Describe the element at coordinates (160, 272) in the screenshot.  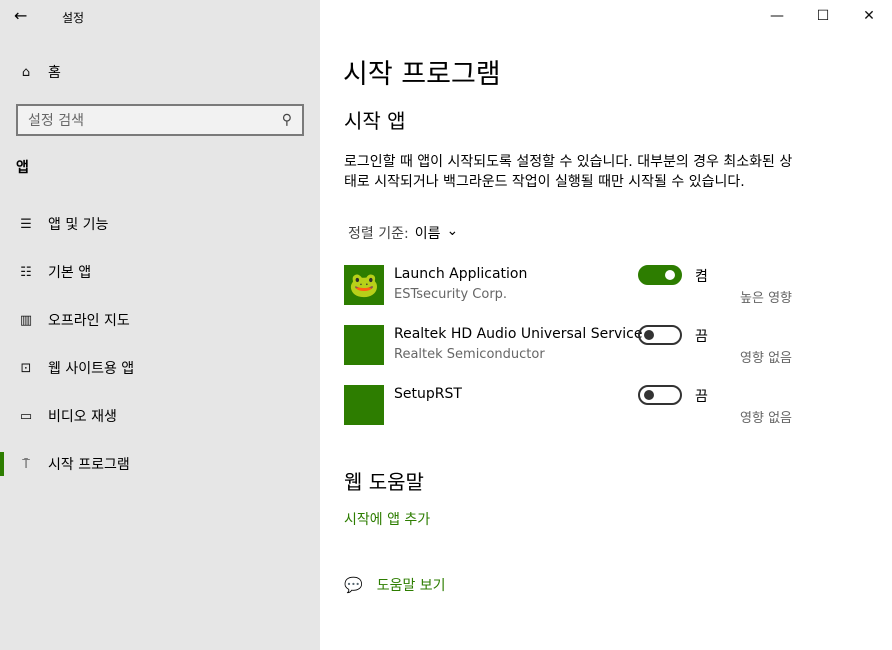
I see `sidebar-item-default-apps: ☷ 기본 앱` at that location.